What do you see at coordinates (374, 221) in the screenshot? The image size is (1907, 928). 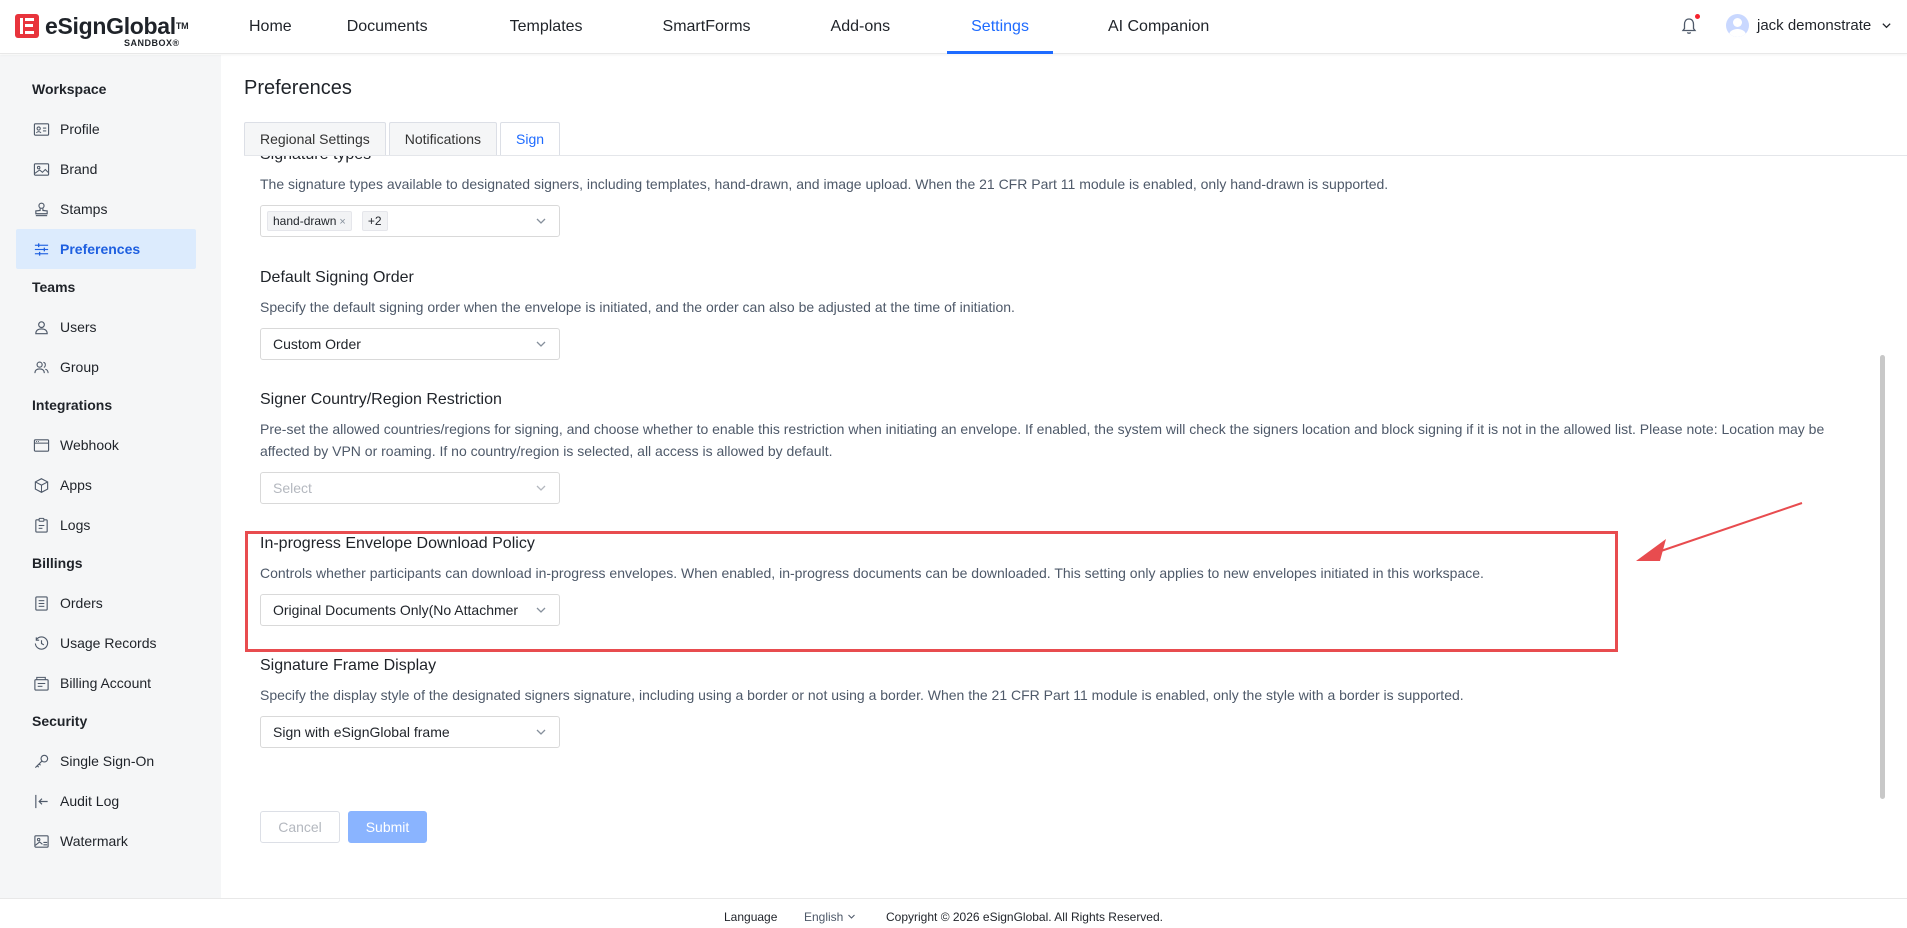 I see `more-tags-badge: +2` at bounding box center [374, 221].